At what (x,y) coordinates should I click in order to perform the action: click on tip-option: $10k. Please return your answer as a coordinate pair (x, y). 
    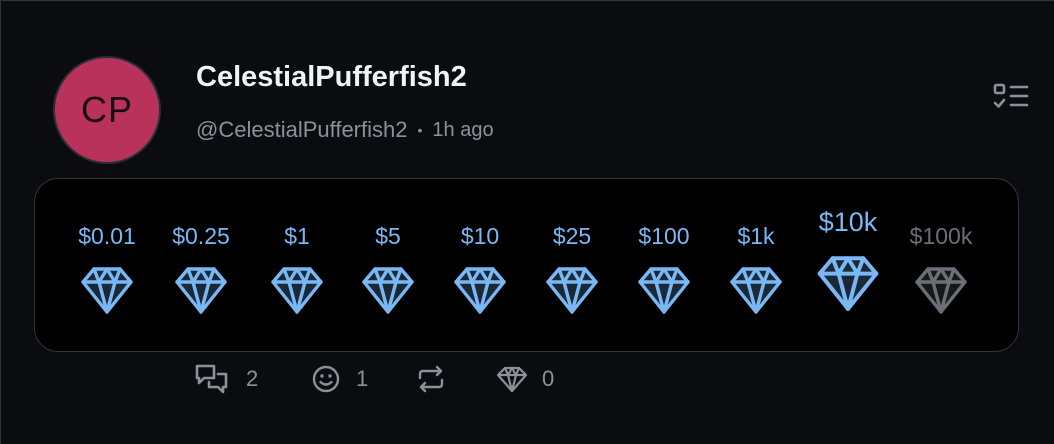
    Looking at the image, I should click on (848, 266).